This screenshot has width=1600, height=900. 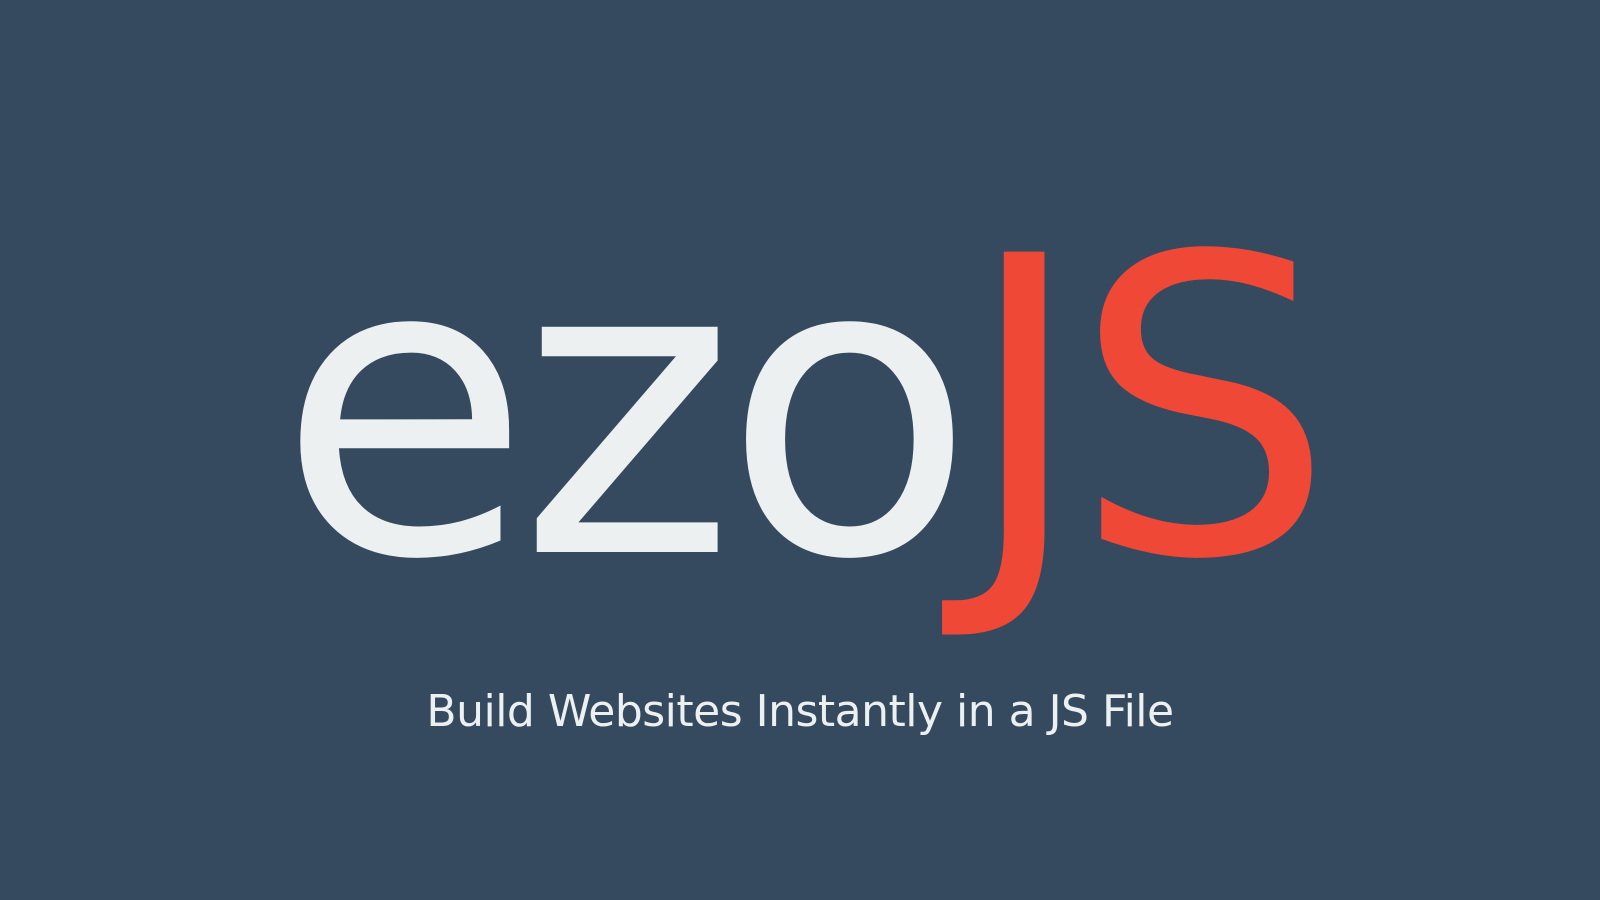 What do you see at coordinates (1148, 410) in the screenshot?
I see `logo-accent-text: JS` at bounding box center [1148, 410].